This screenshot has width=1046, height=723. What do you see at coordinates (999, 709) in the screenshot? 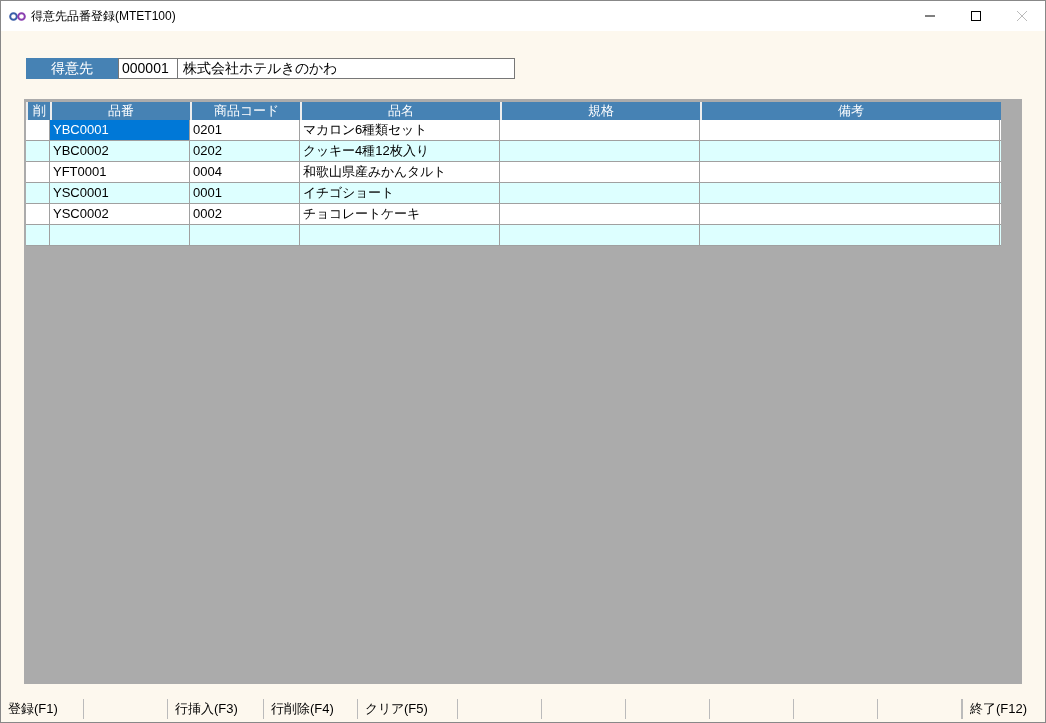
I see `function-key-button: 終了(F12)` at bounding box center [999, 709].